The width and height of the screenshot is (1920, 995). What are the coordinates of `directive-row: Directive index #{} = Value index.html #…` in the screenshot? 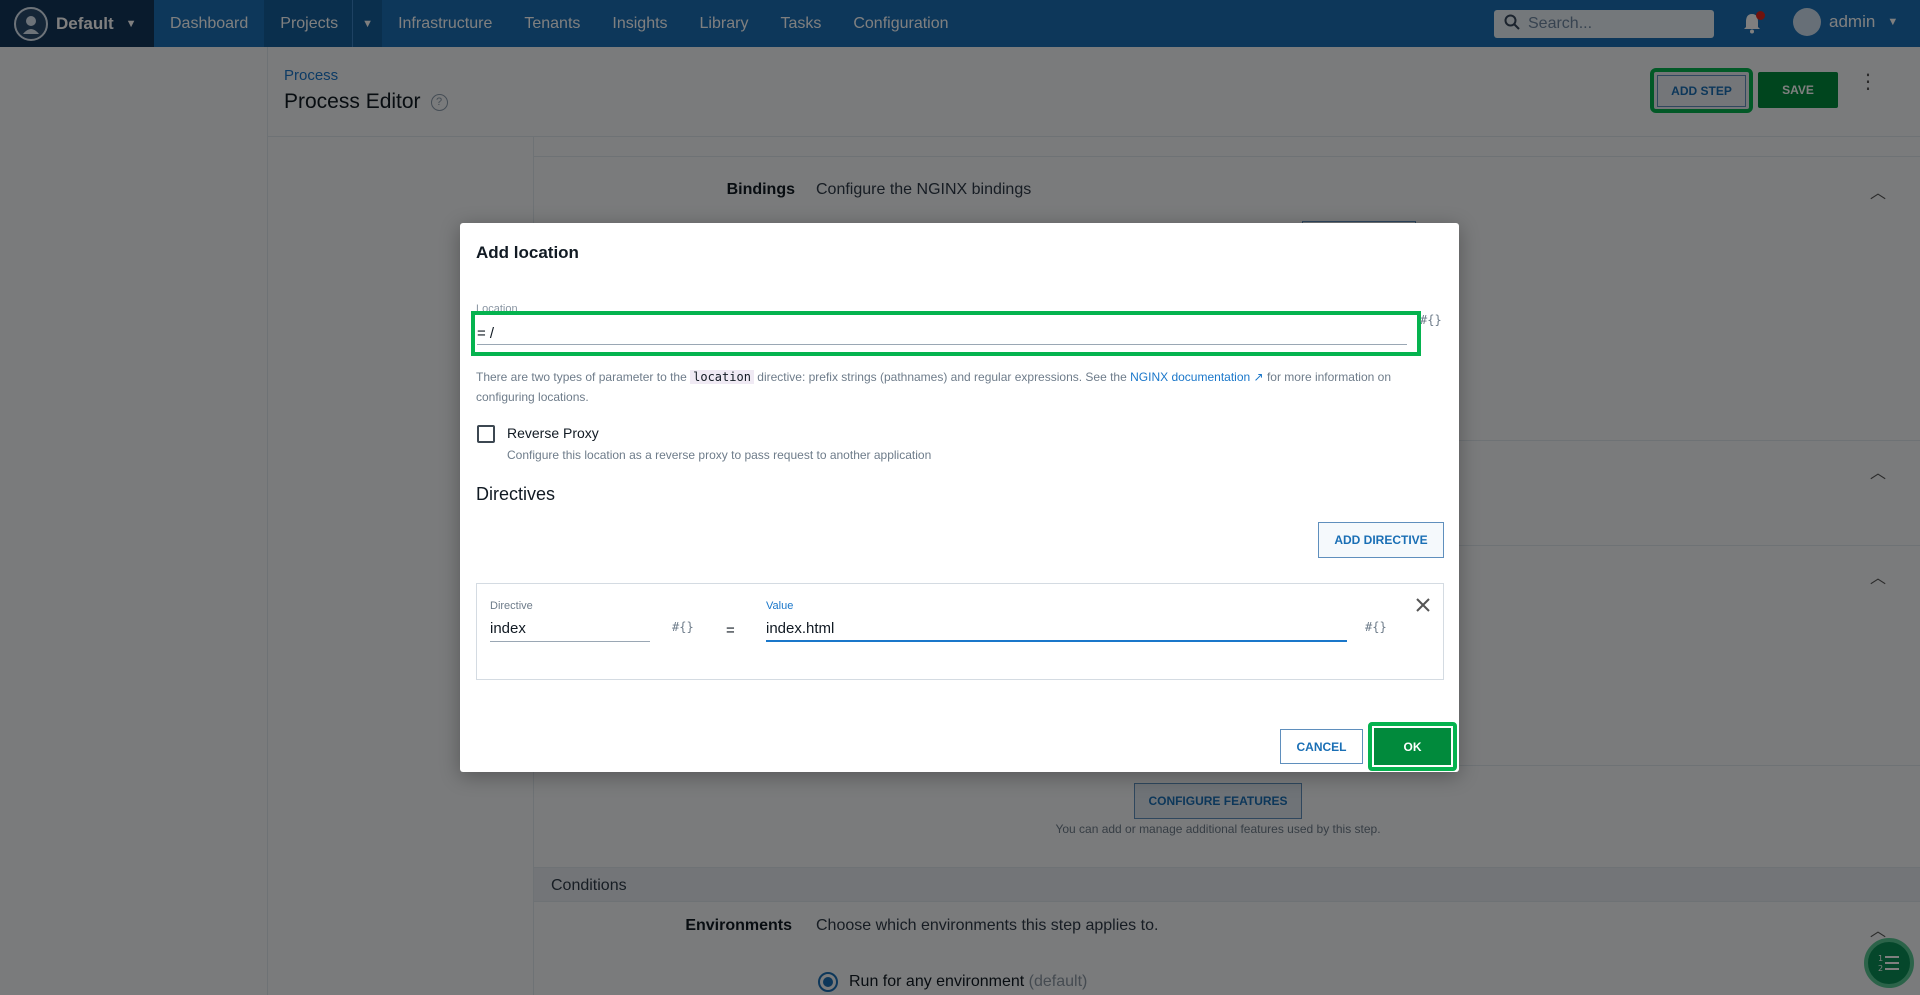 It's located at (960, 631).